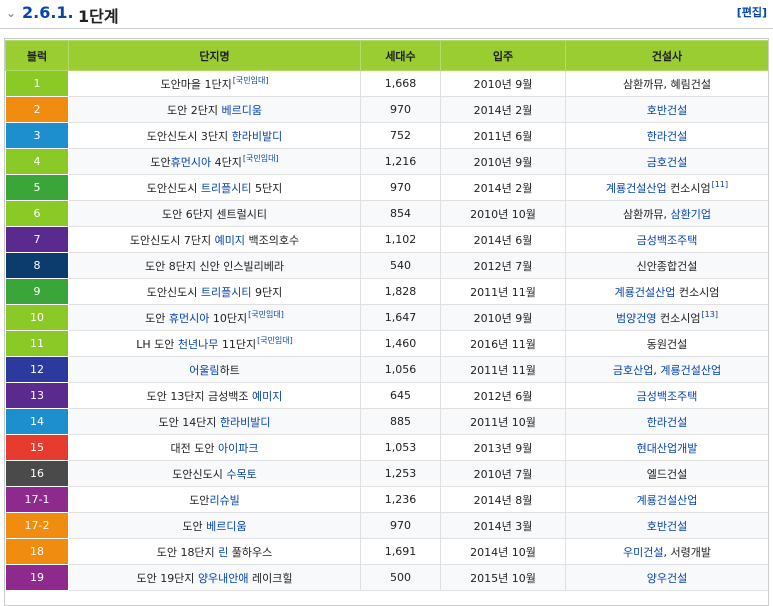 The width and height of the screenshot is (773, 606). I want to click on cell-text: LH 도안, so click(157, 344).